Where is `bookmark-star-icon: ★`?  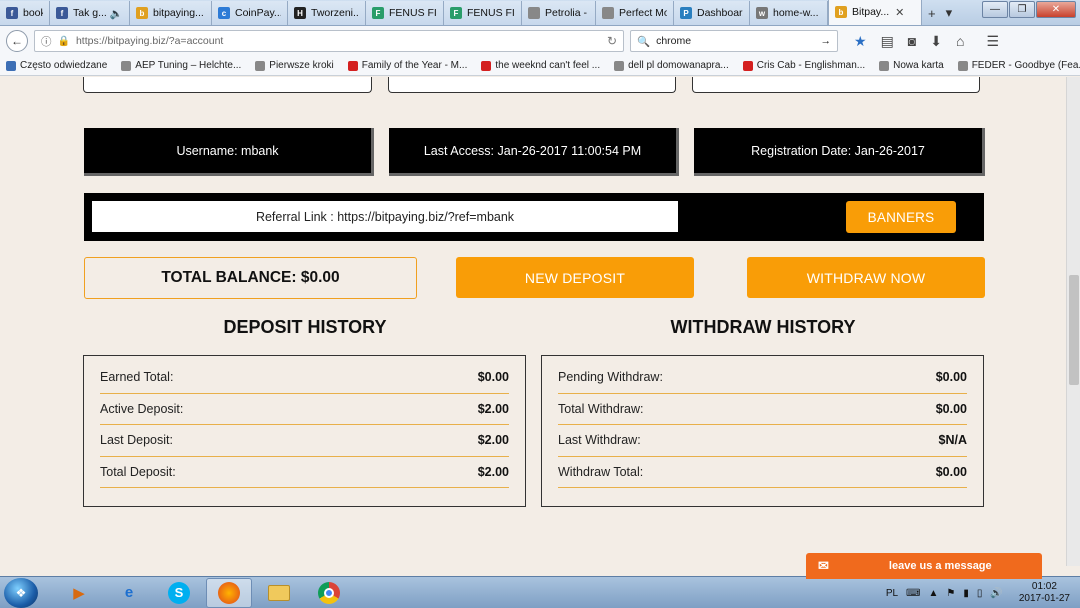
bookmark-star-icon: ★ is located at coordinates (860, 41).